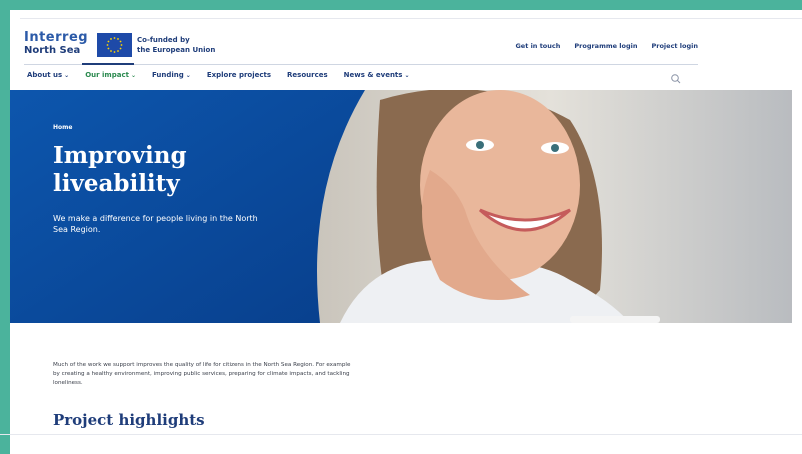 Image resolution: width=802 pixels, height=454 pixels. What do you see at coordinates (307, 75) in the screenshot?
I see `nav-item-resources: Resources` at bounding box center [307, 75].